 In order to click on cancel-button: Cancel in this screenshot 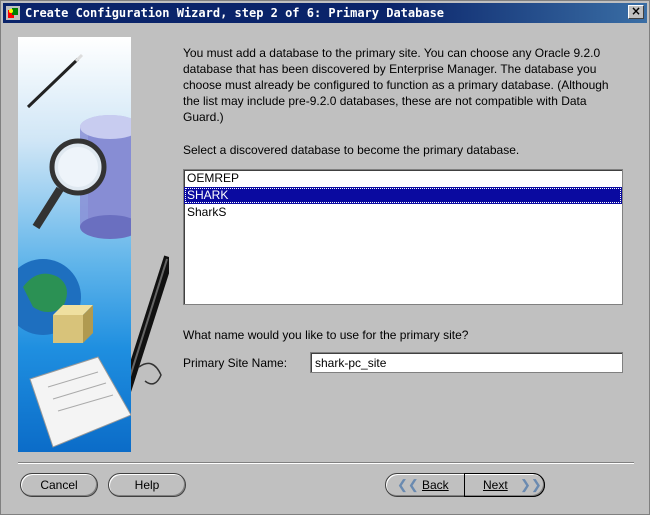, I will do `click(59, 485)`.